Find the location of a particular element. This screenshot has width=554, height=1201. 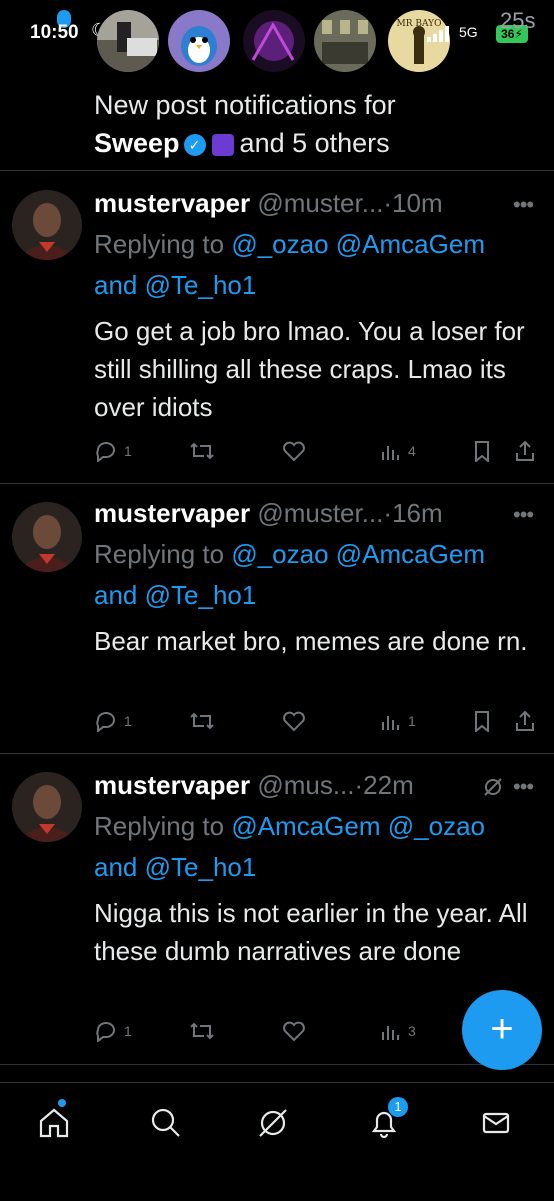

notification-badge: 1 is located at coordinates (398, 1107).